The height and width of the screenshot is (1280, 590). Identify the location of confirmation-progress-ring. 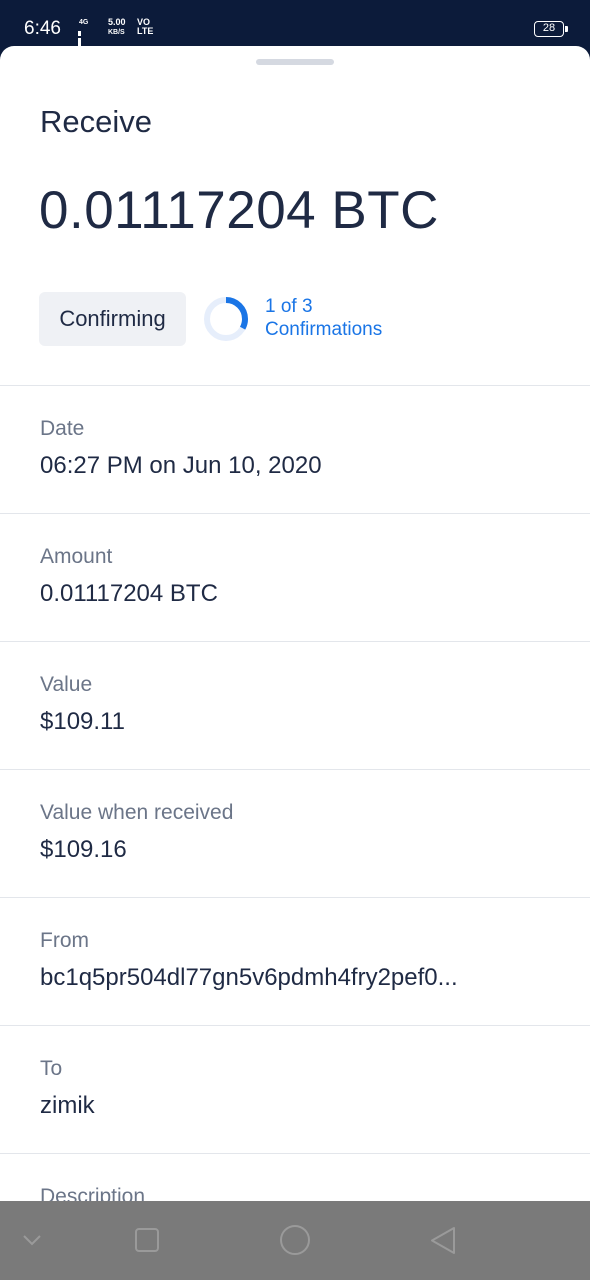
(226, 319).